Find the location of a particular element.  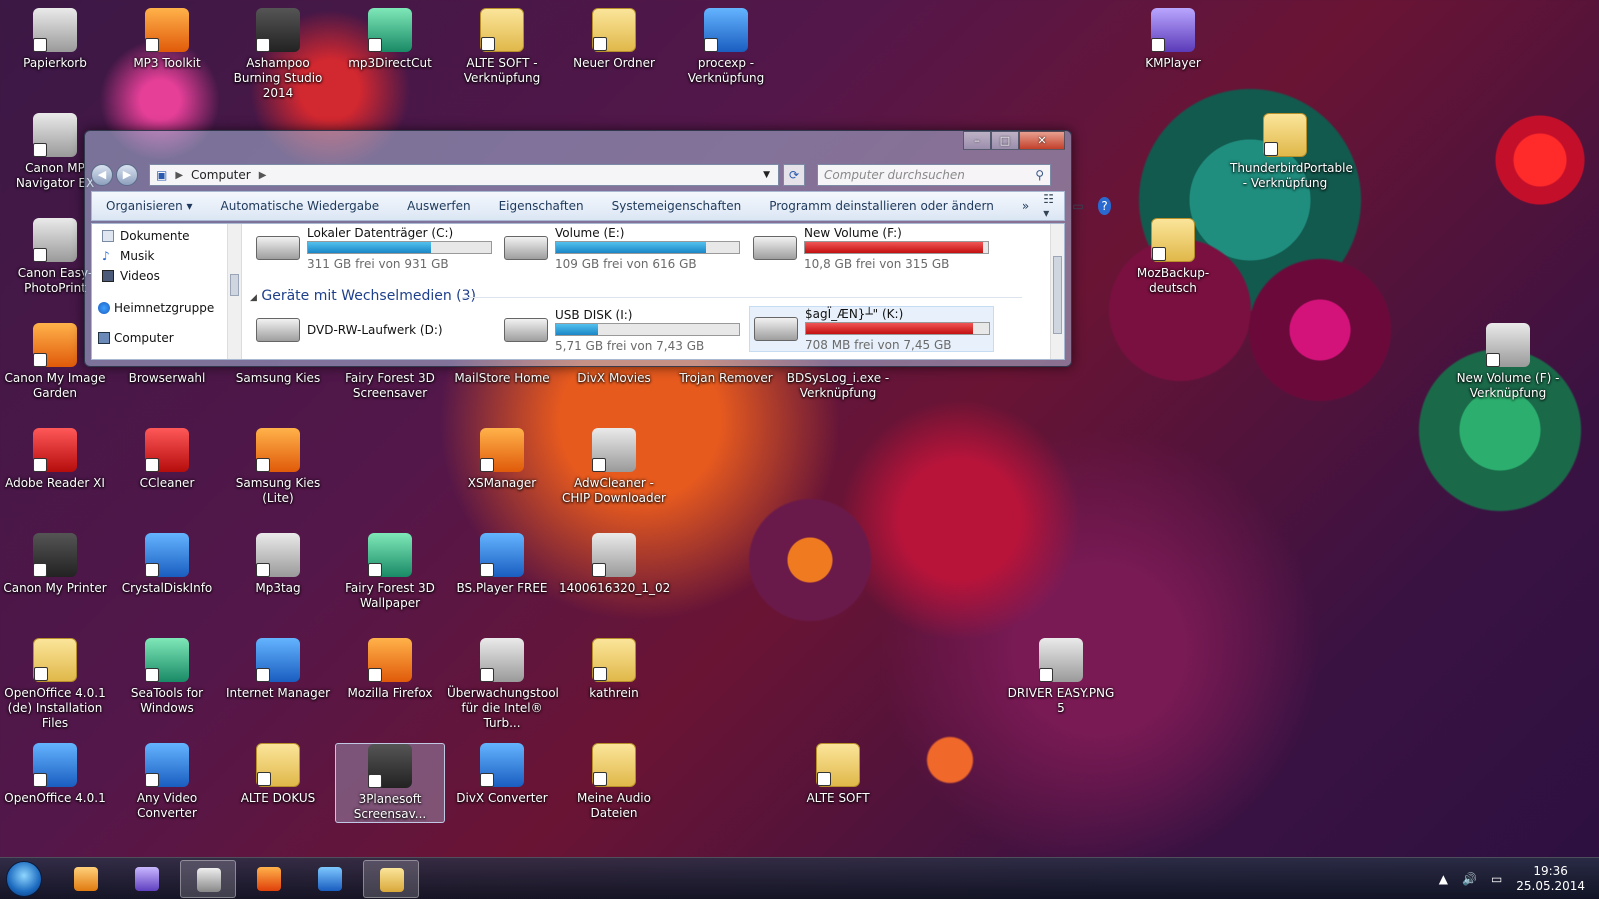

desktop-icon-label: Canon My Image Garden is located at coordinates (55, 385).